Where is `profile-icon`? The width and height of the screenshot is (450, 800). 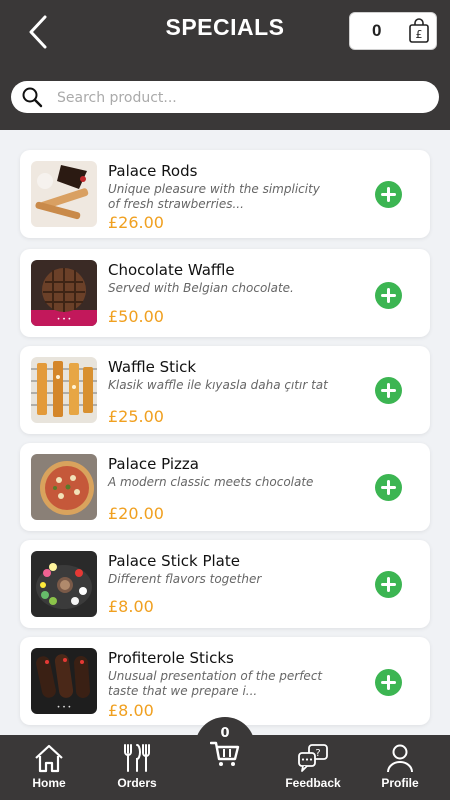 profile-icon is located at coordinates (400, 758).